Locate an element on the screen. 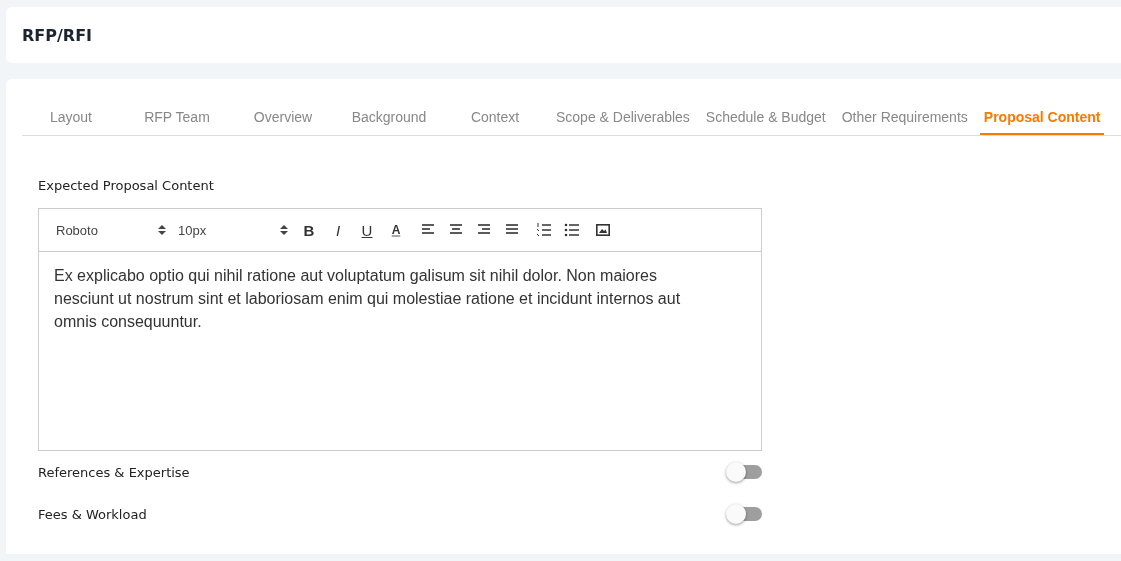 The width and height of the screenshot is (1121, 561). tab: Proposal Content is located at coordinates (1042, 122).